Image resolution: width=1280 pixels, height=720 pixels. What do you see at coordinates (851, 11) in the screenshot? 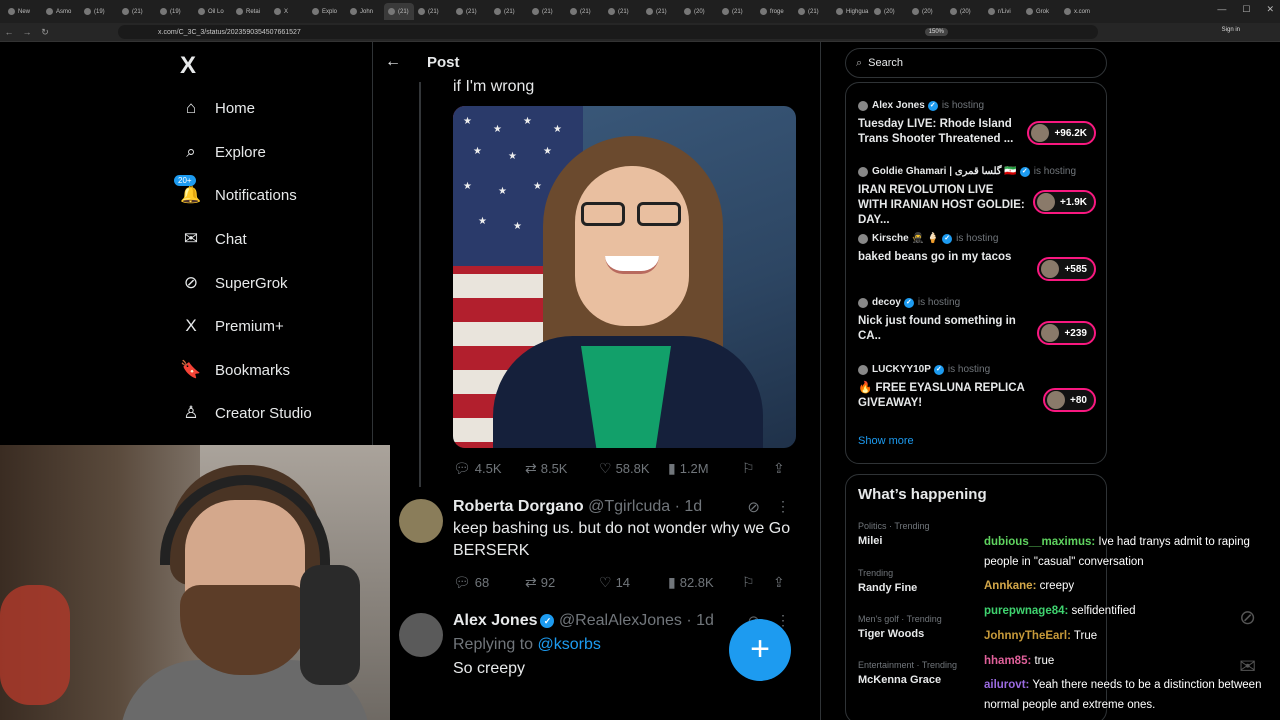
I see `browser-tab: Highgua` at bounding box center [851, 11].